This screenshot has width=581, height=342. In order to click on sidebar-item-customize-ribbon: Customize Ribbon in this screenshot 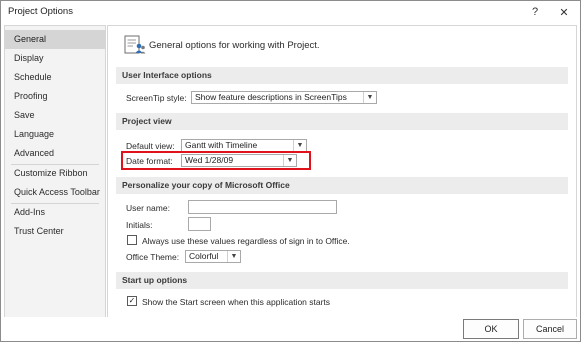, I will do `click(55, 173)`.